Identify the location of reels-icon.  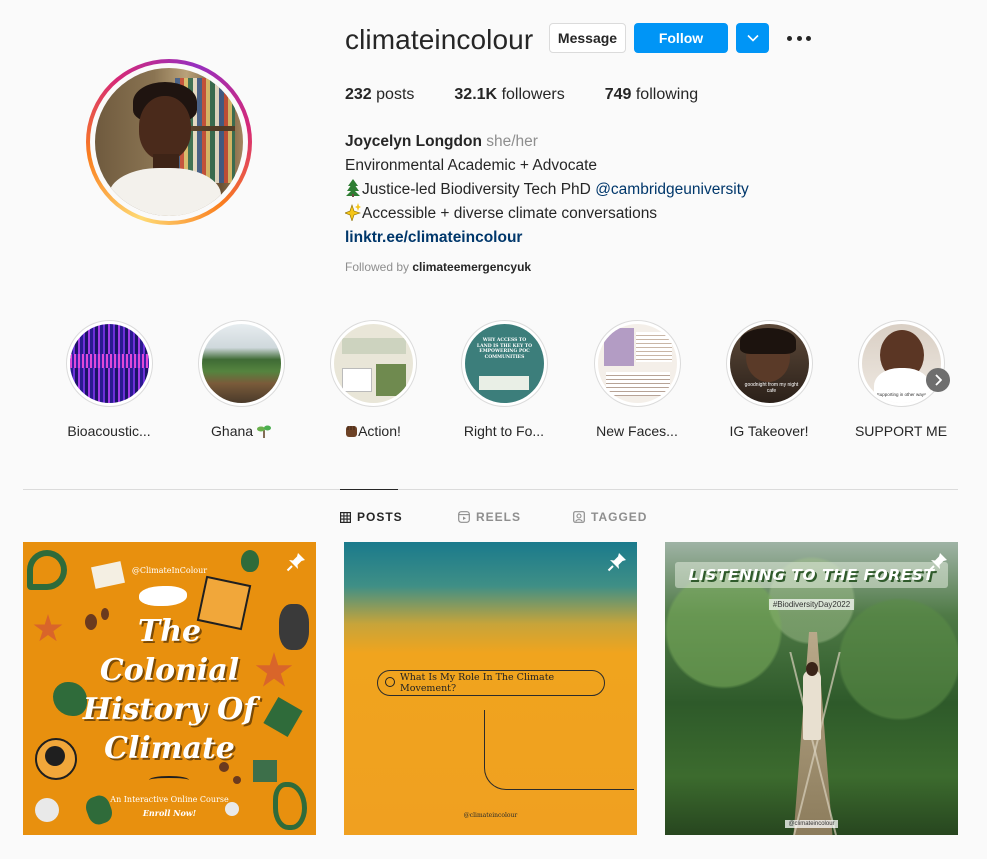
(464, 517).